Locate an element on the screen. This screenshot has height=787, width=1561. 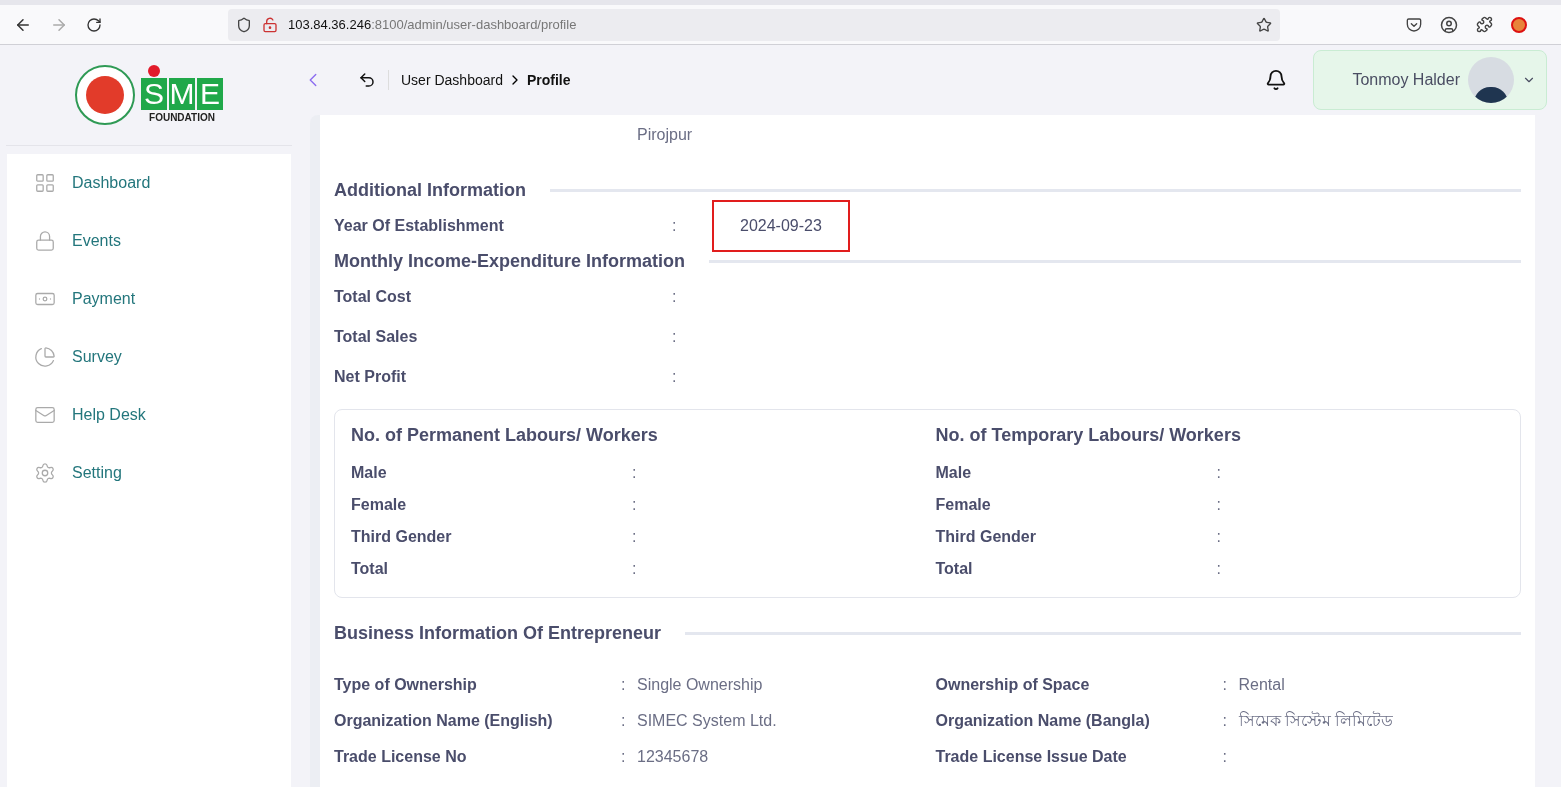
field-label: Year Of Establishment is located at coordinates (419, 226).